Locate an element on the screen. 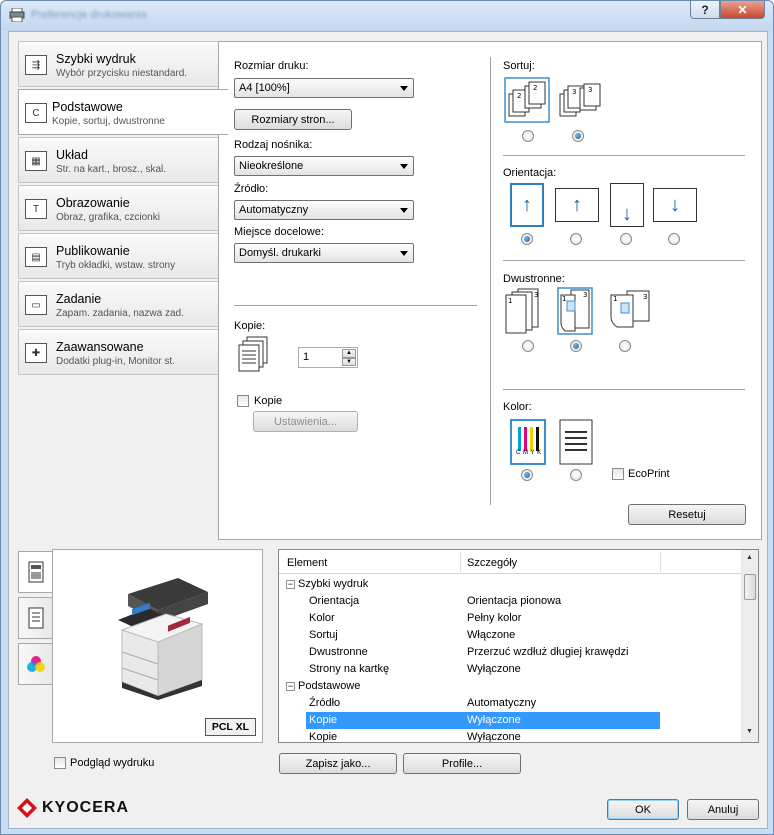  preview-tabs is located at coordinates (35, 620).